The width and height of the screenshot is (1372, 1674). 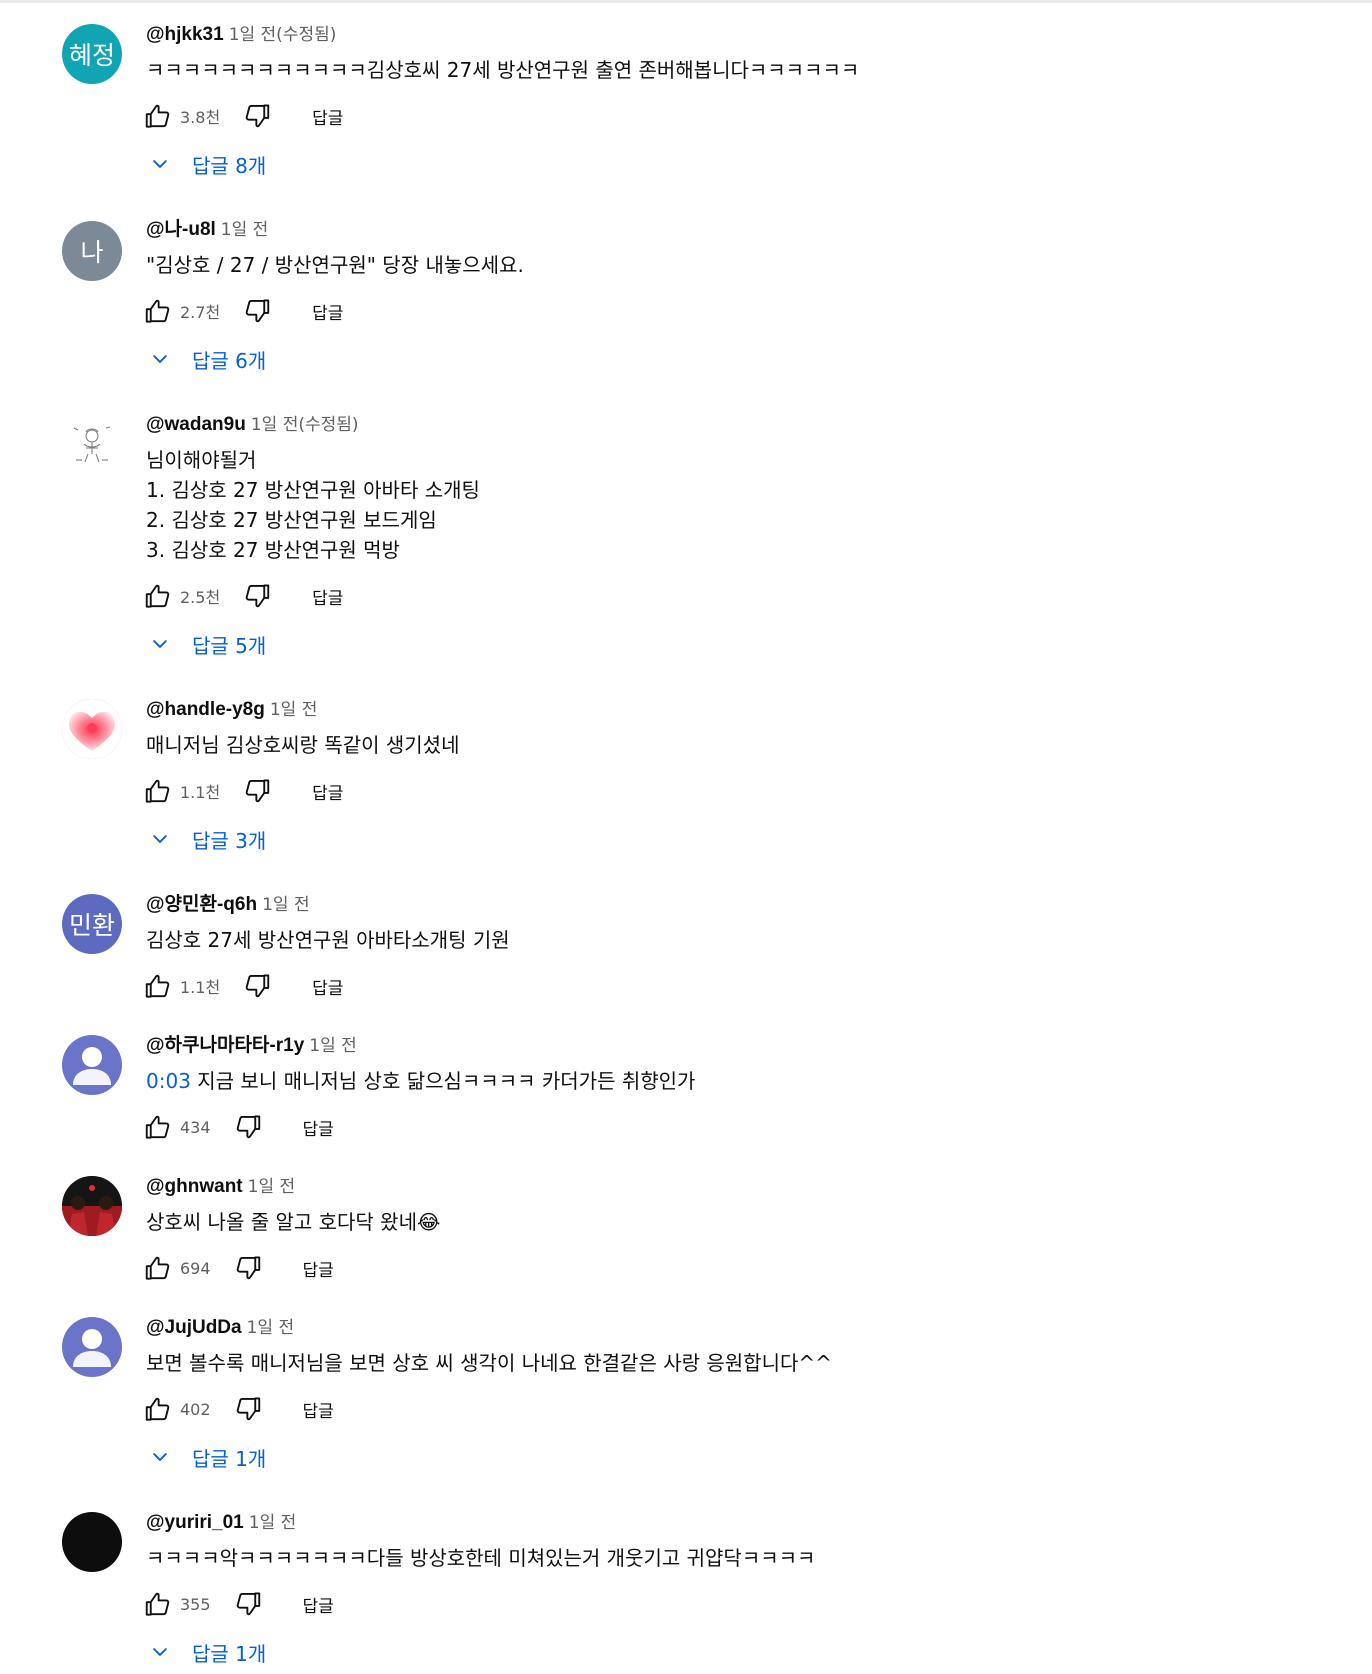 I want to click on comment-line: 2. 김상호 27 방산연구원 보드게임, so click(x=313, y=520).